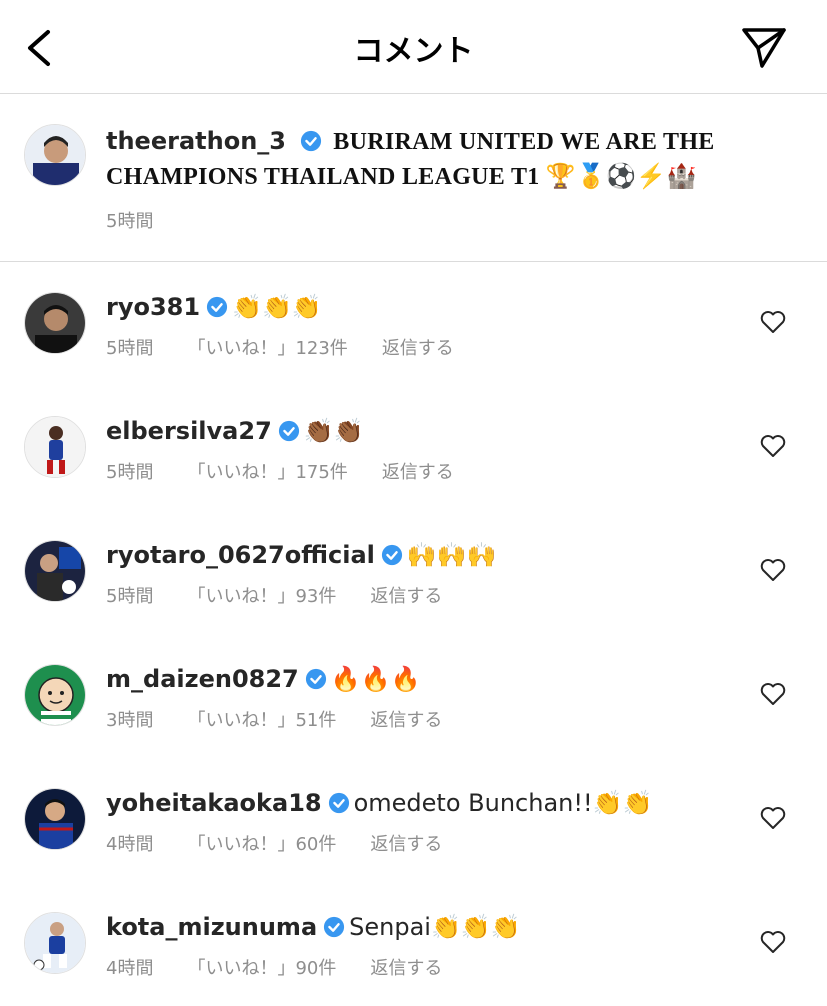 The image size is (827, 1006). What do you see at coordinates (375, 679) in the screenshot?
I see `comment-text: 🔥🔥🔥` at bounding box center [375, 679].